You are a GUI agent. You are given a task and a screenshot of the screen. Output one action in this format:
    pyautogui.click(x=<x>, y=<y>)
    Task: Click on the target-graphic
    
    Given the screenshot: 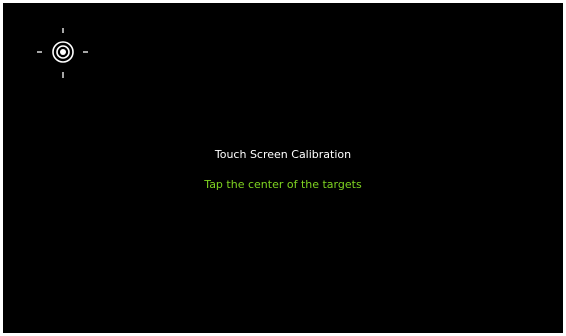 What is the action you would take?
    pyautogui.click(x=62, y=53)
    